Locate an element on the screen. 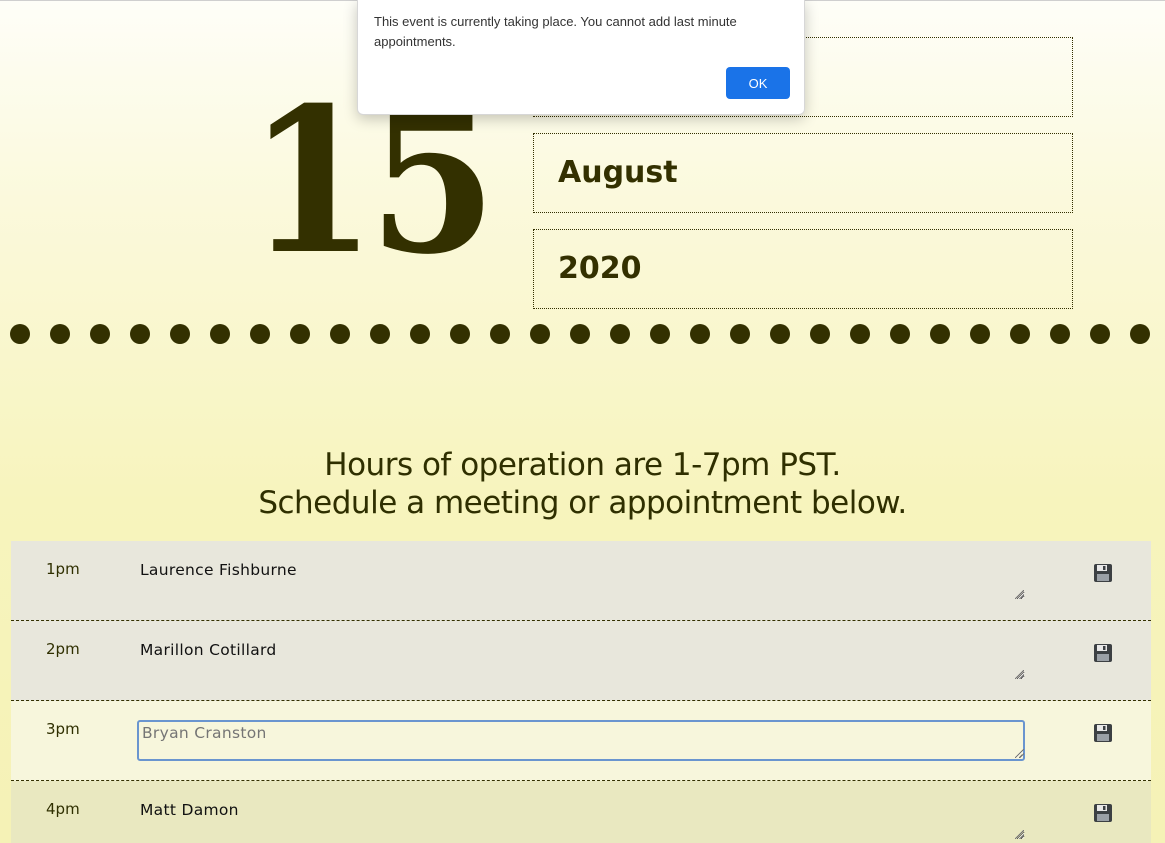 The width and height of the screenshot is (1165, 843). dotted-divider is located at coordinates (582, 335).